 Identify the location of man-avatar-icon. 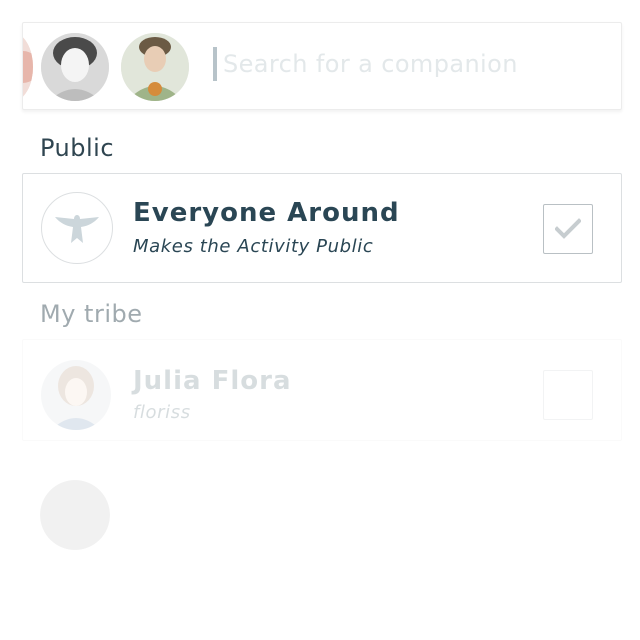
(155, 67).